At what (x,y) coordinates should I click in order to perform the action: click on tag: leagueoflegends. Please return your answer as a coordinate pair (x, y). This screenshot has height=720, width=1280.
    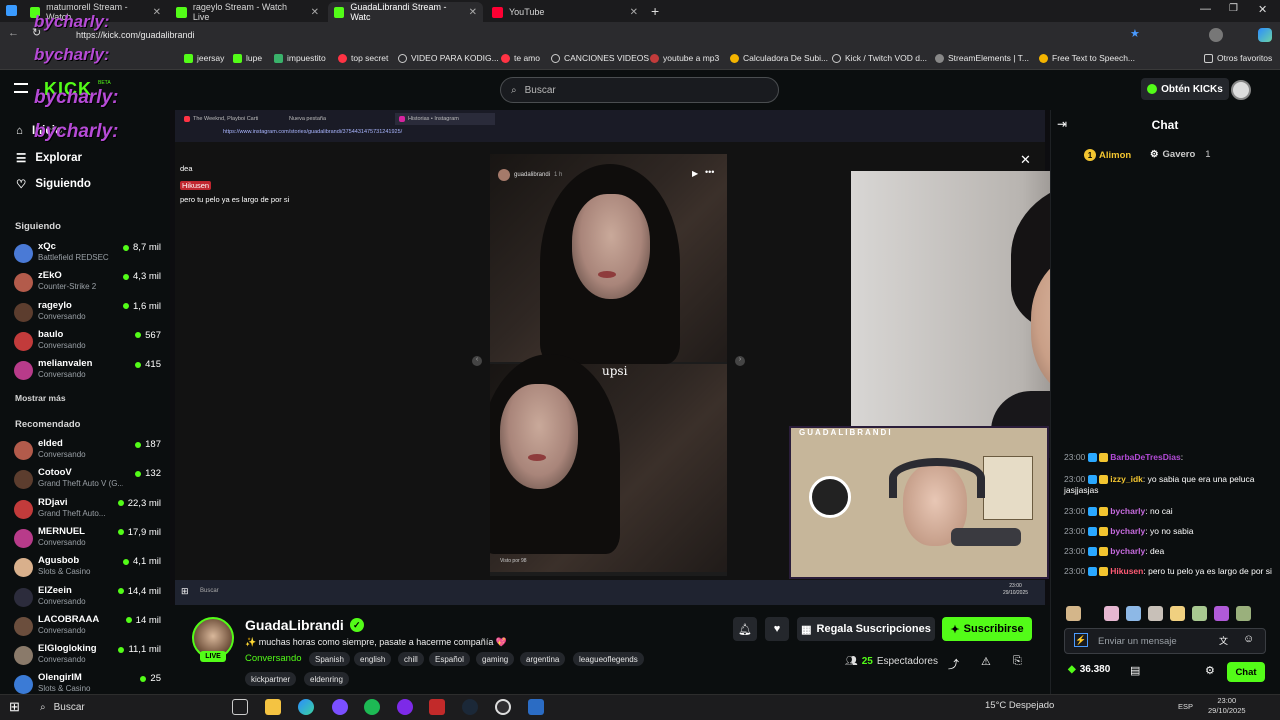
    Looking at the image, I should click on (608, 659).